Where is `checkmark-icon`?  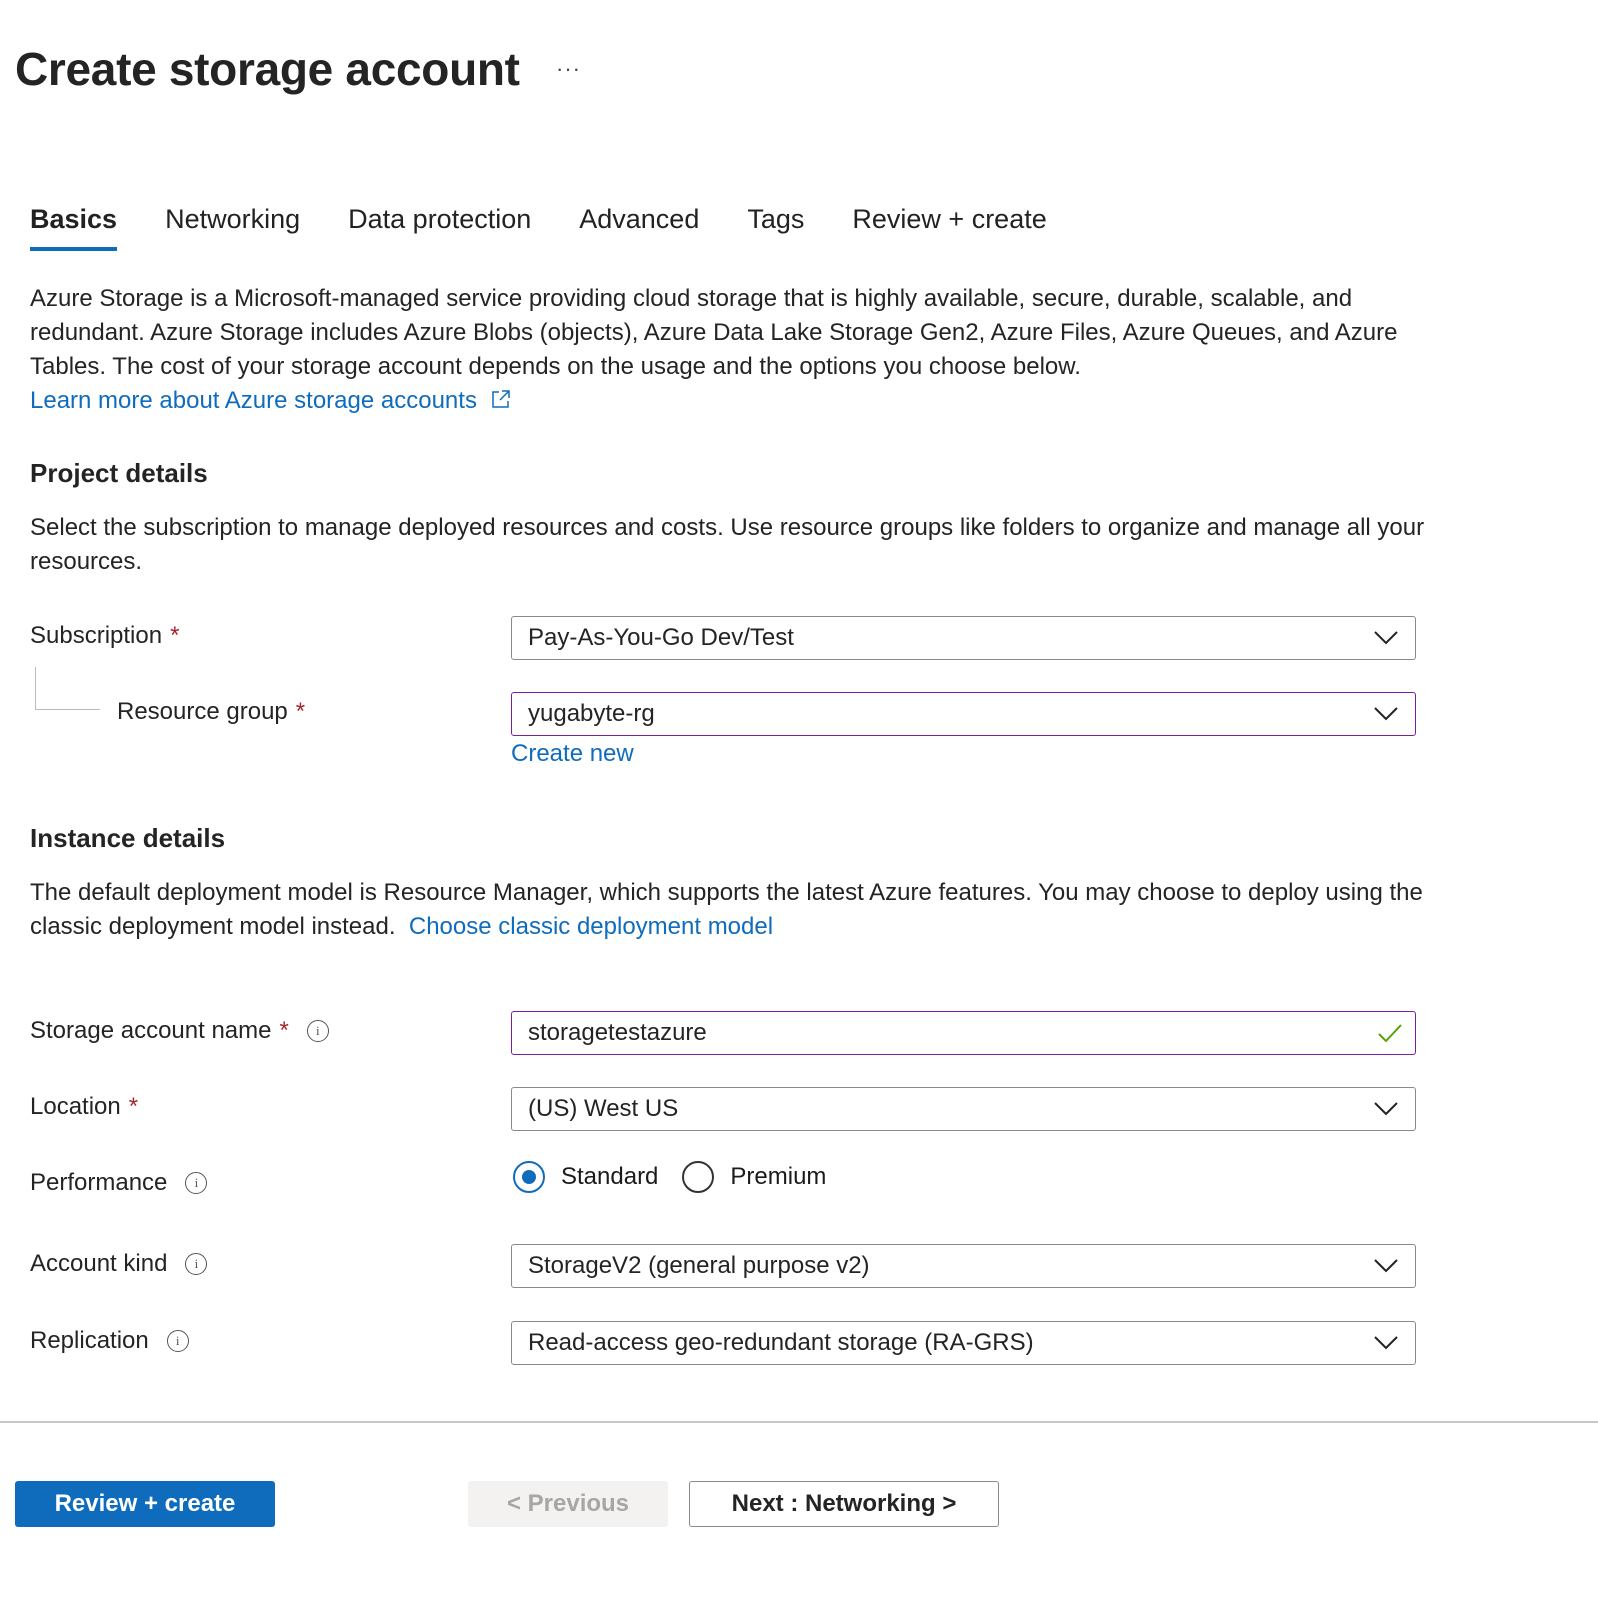
checkmark-icon is located at coordinates (1390, 1033).